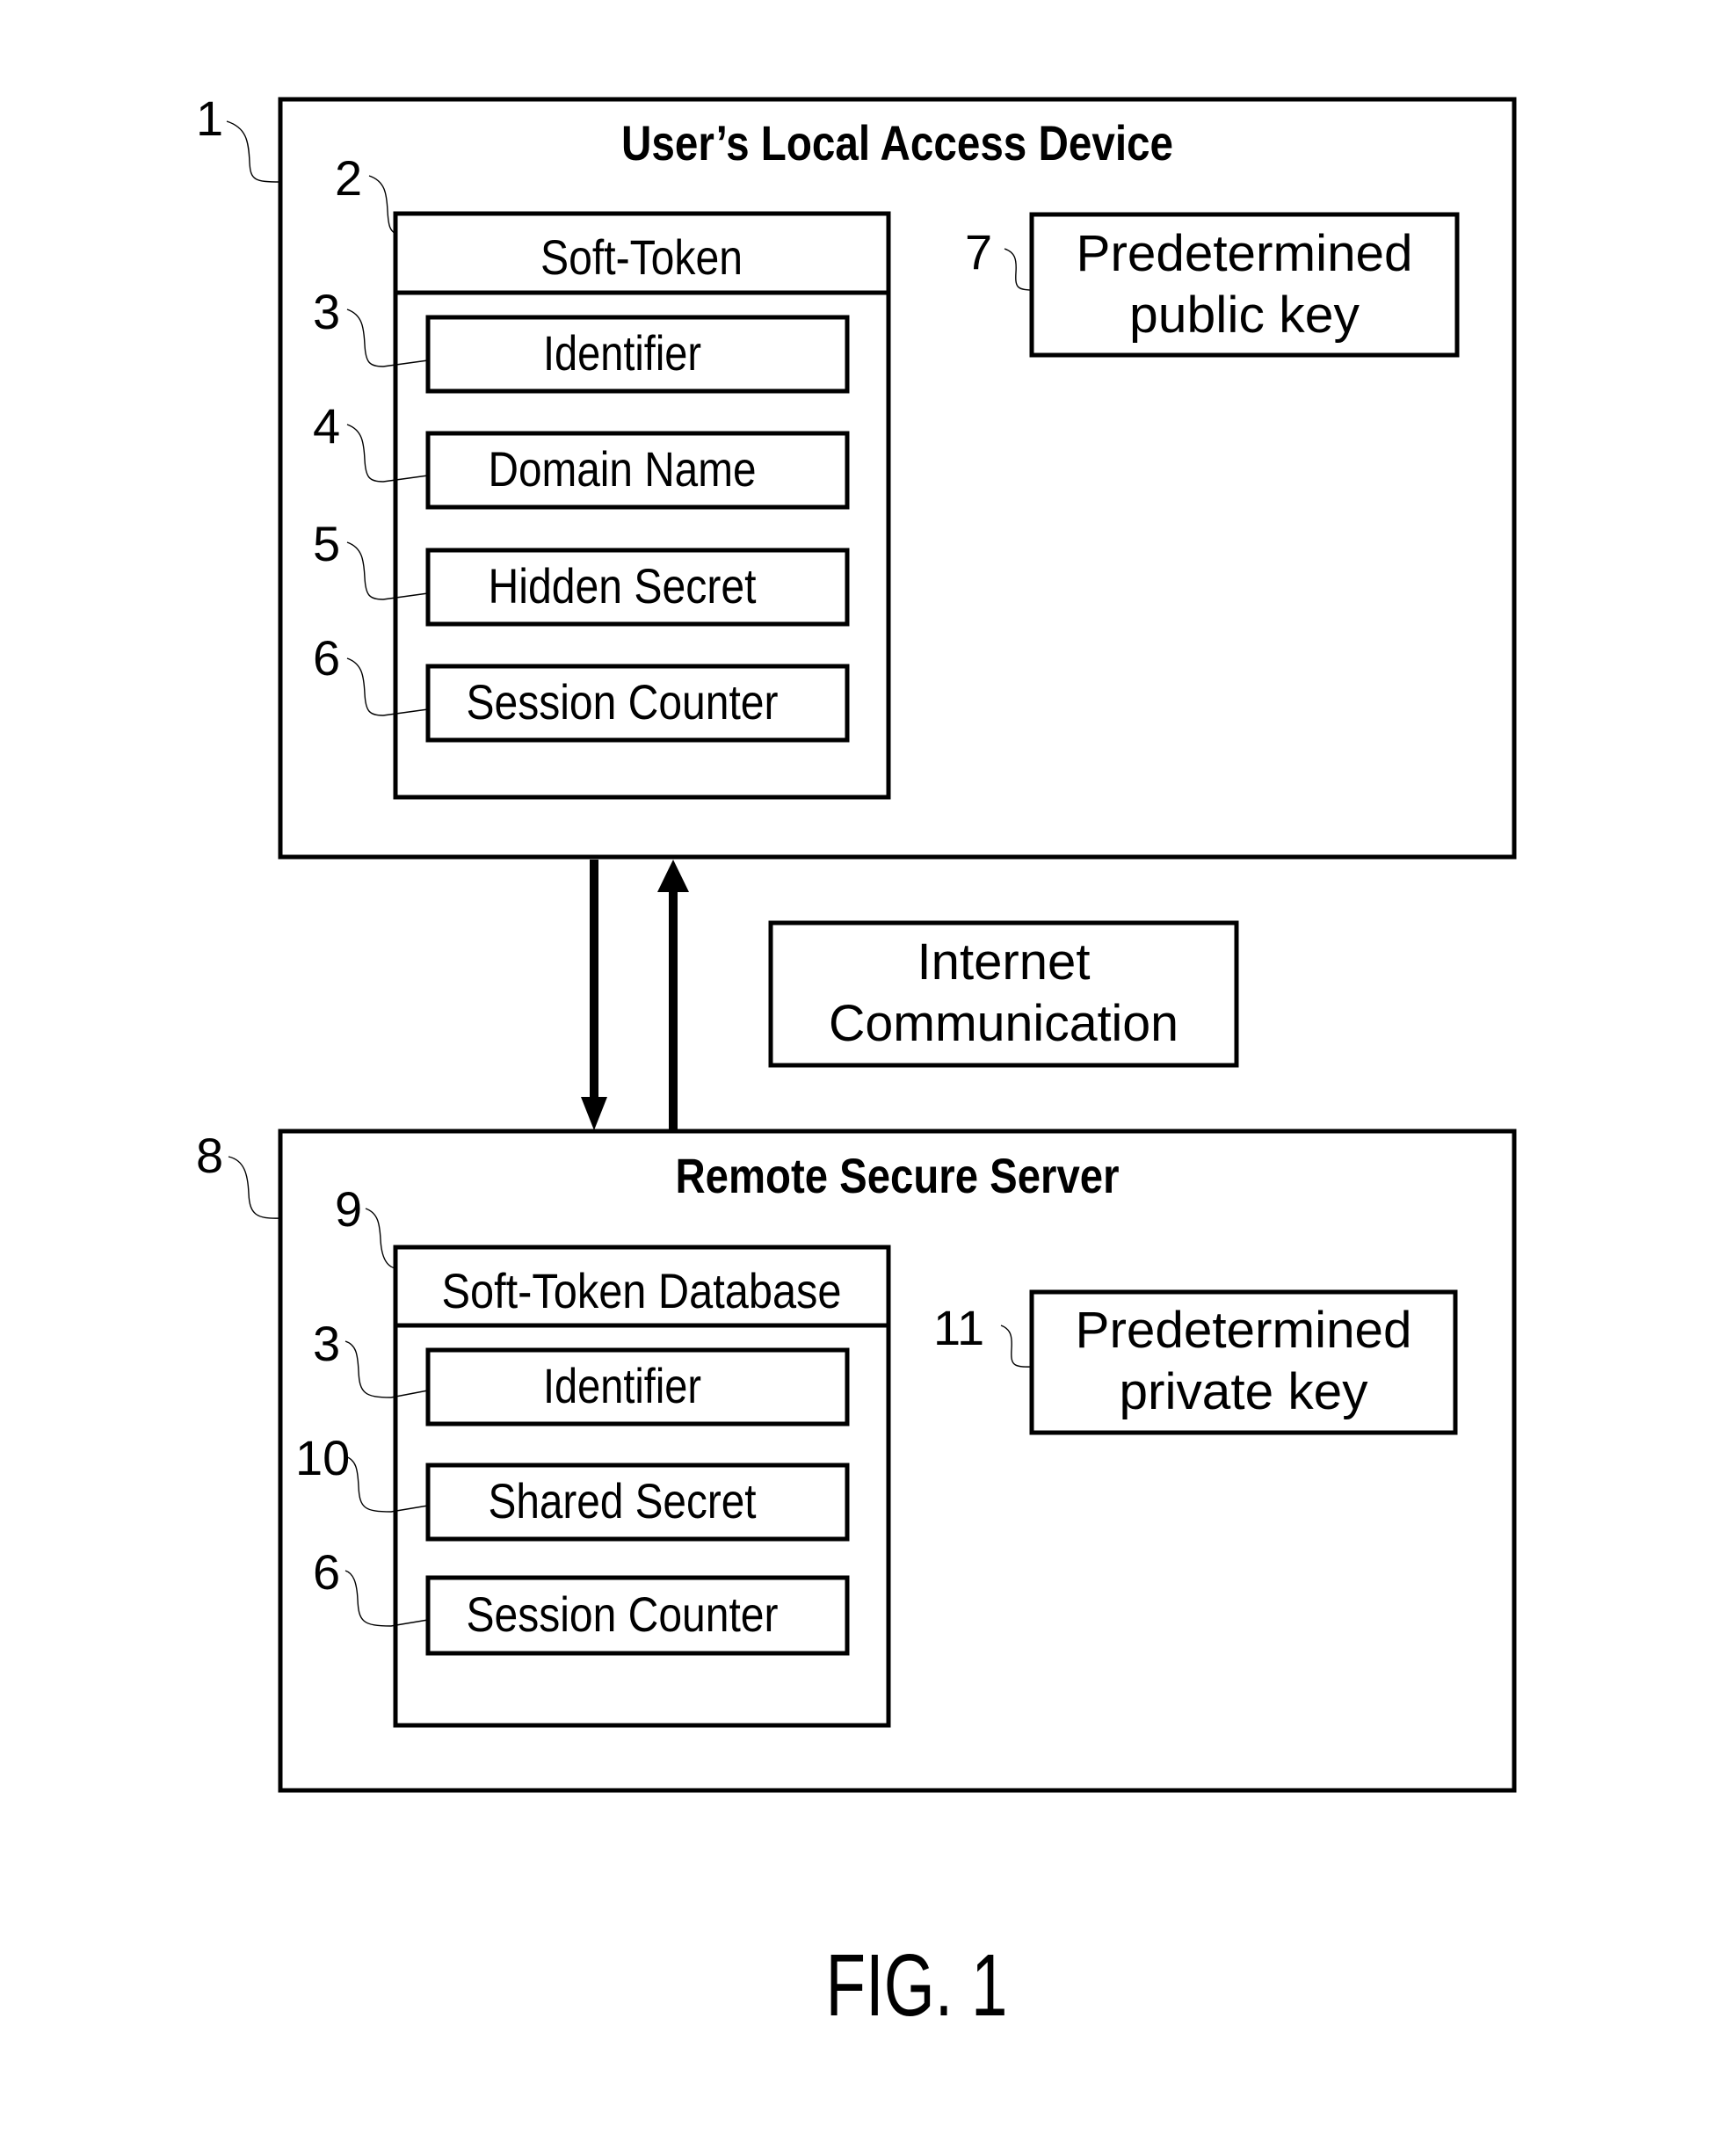  I want to click on ref-label-3-db: 3, so click(326, 1343).